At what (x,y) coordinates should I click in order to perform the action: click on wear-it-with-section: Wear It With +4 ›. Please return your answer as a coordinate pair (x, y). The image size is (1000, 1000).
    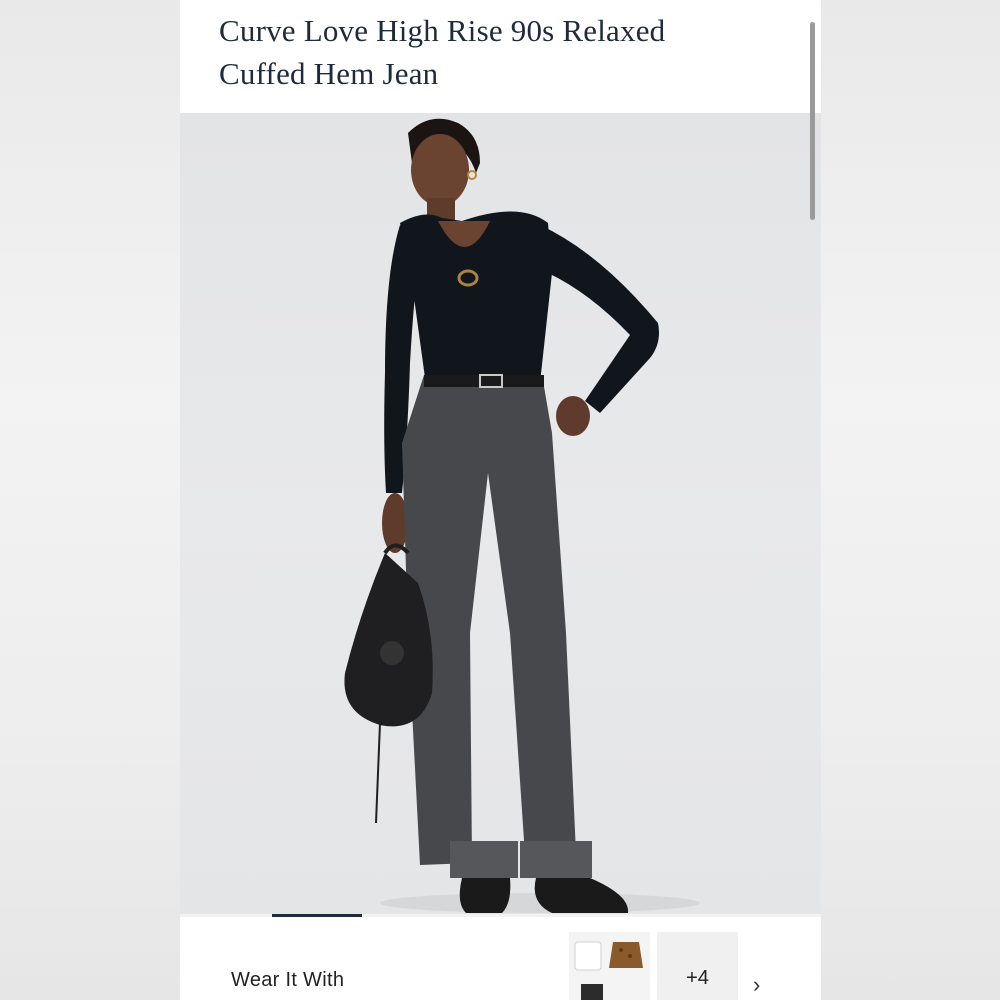
    Looking at the image, I should click on (500, 958).